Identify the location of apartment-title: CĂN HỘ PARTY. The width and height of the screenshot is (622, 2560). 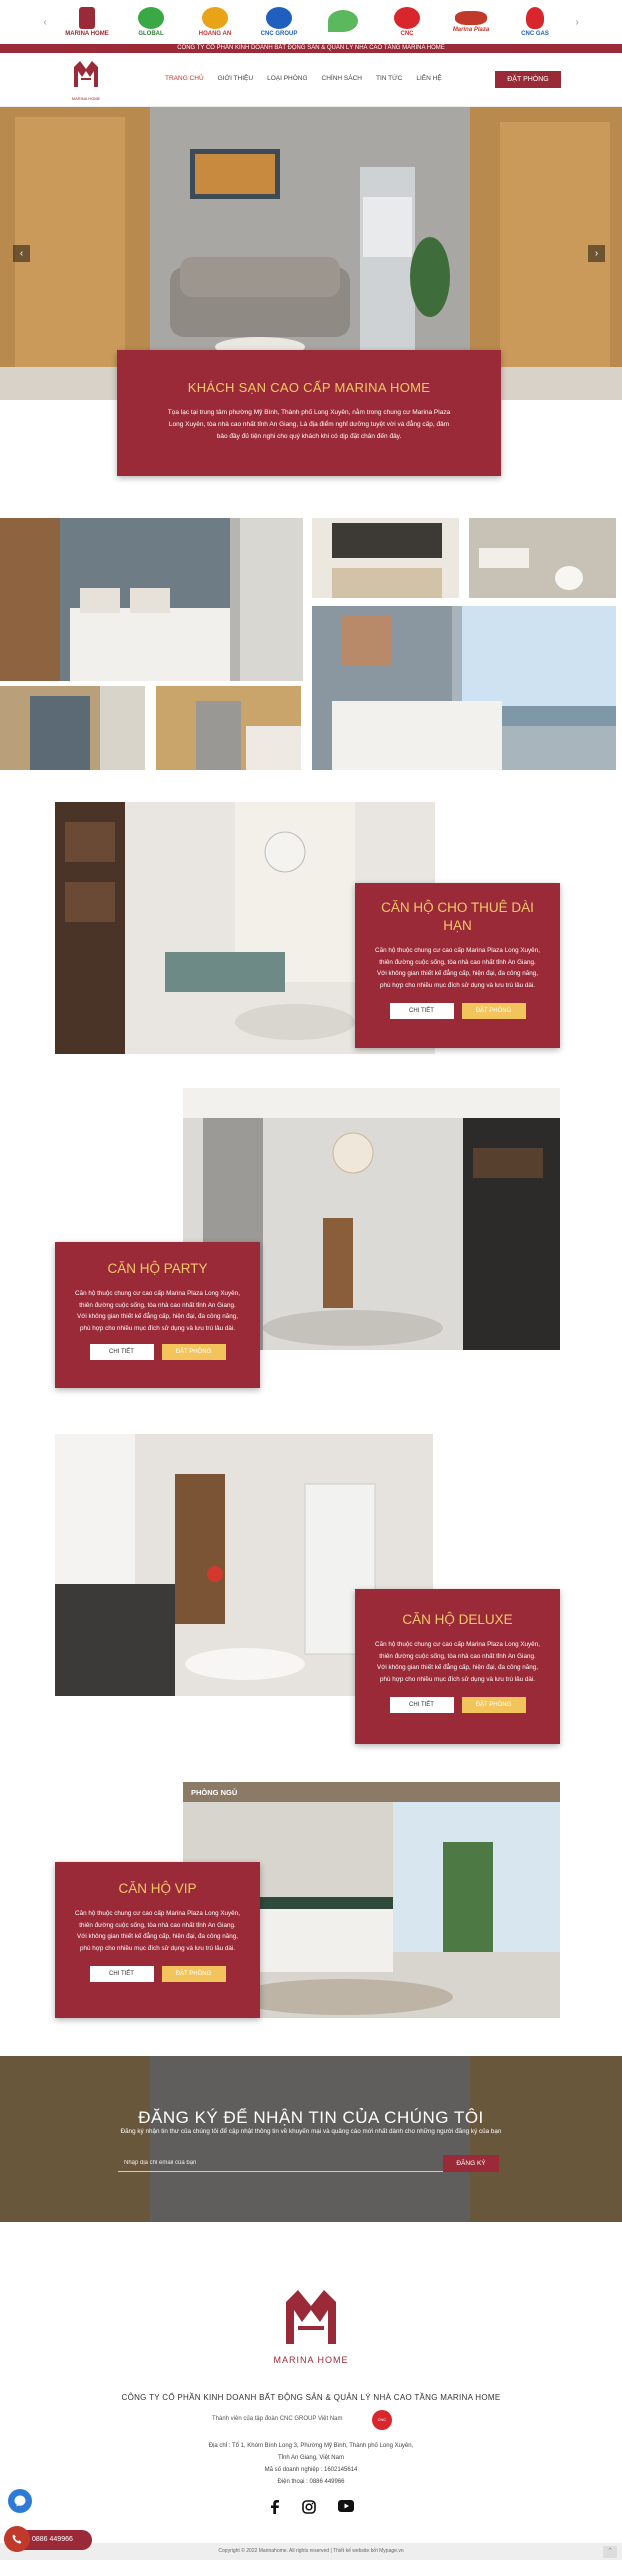
(157, 1268).